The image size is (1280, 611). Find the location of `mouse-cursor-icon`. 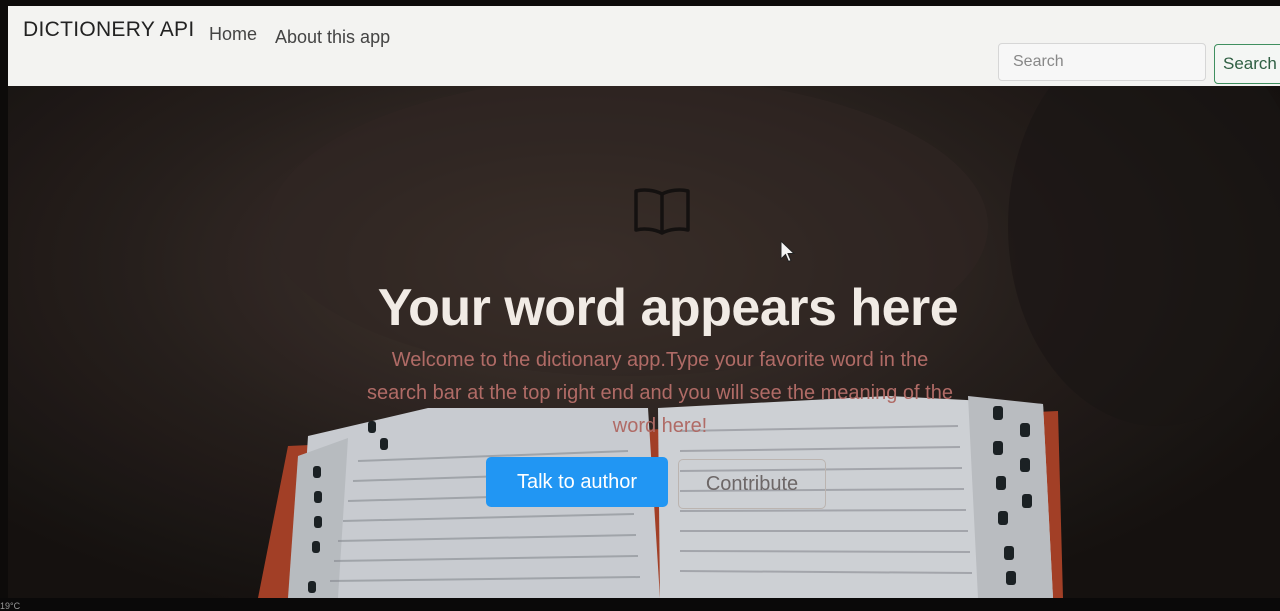

mouse-cursor-icon is located at coordinates (788, 251).